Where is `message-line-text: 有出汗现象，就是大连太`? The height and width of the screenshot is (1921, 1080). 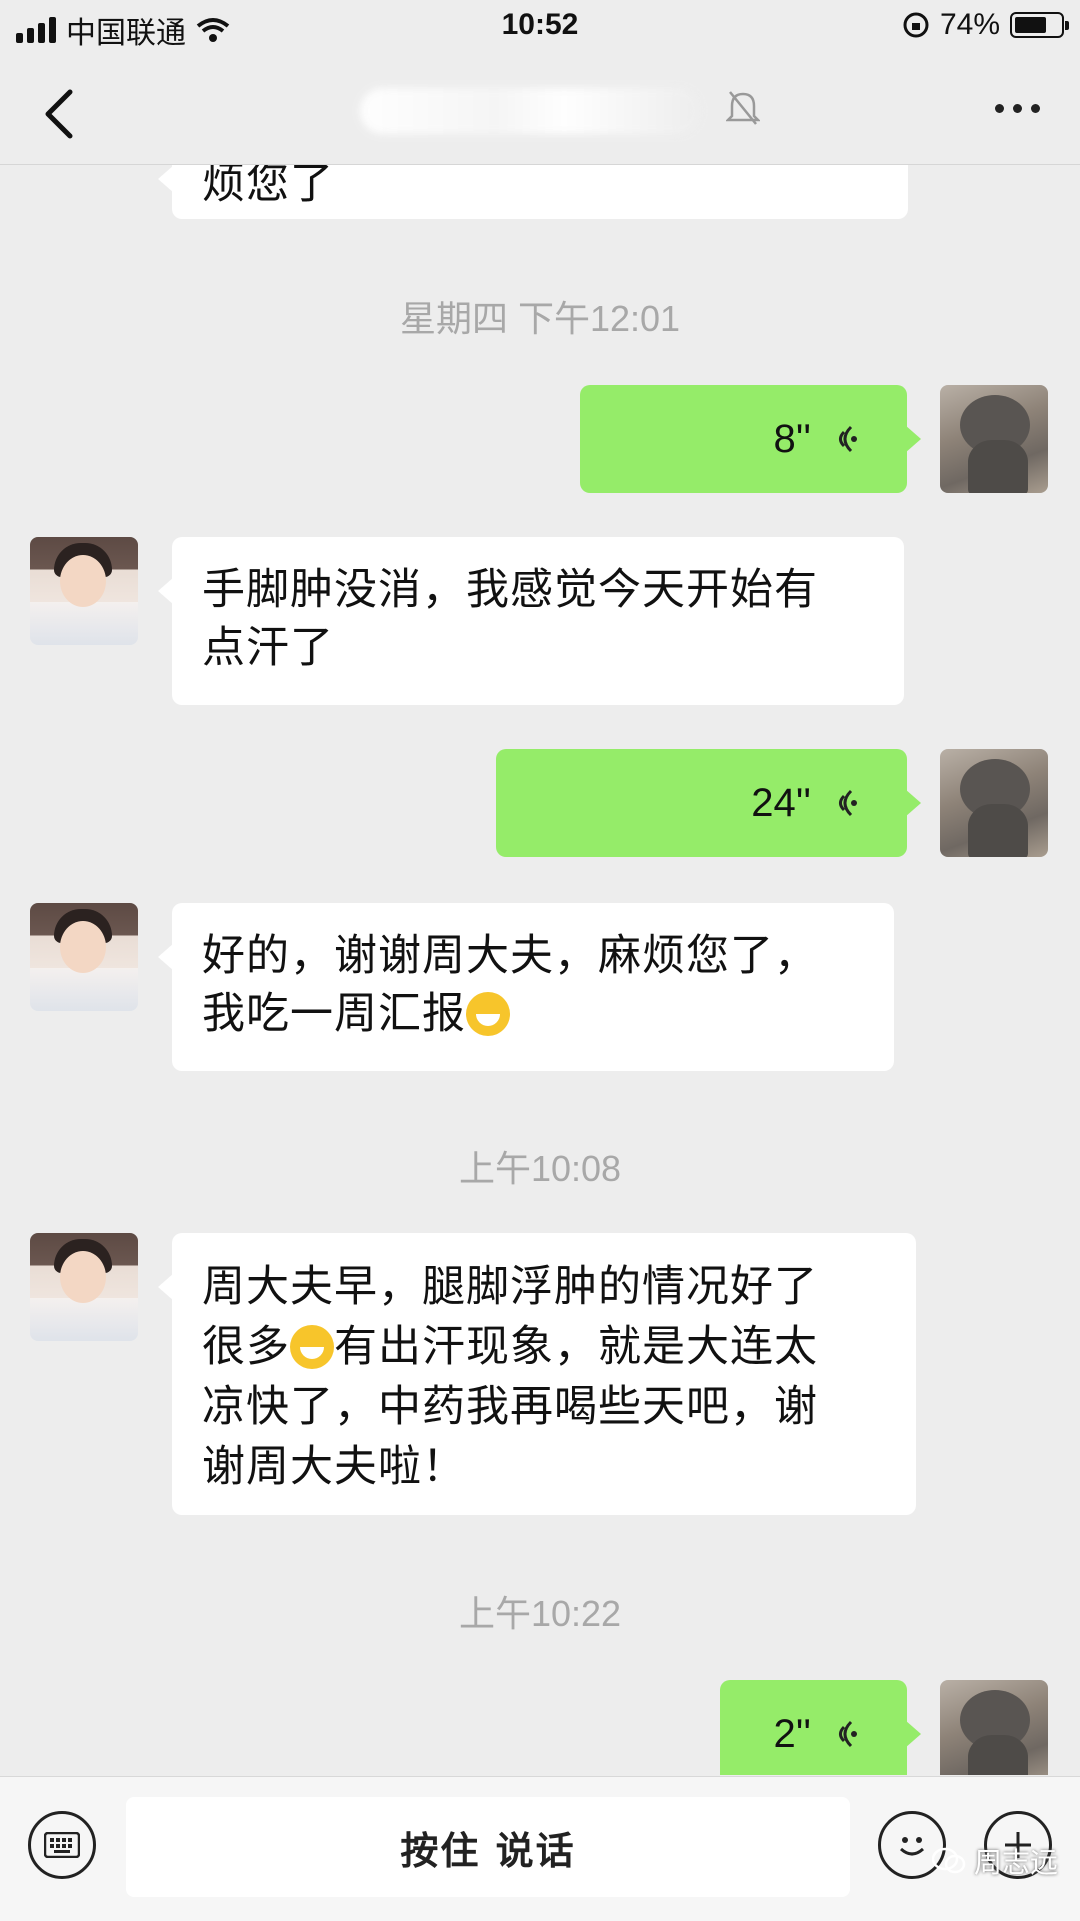
message-line-text: 有出汗现象，就是大连太 is located at coordinates (576, 1347).